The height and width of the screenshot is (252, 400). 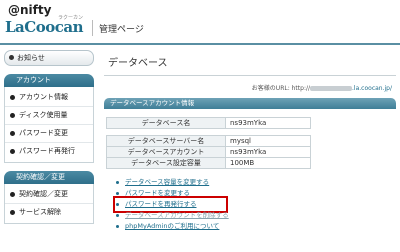 I want to click on sidebar-item-contract: 契約確認／変更, so click(x=49, y=195).